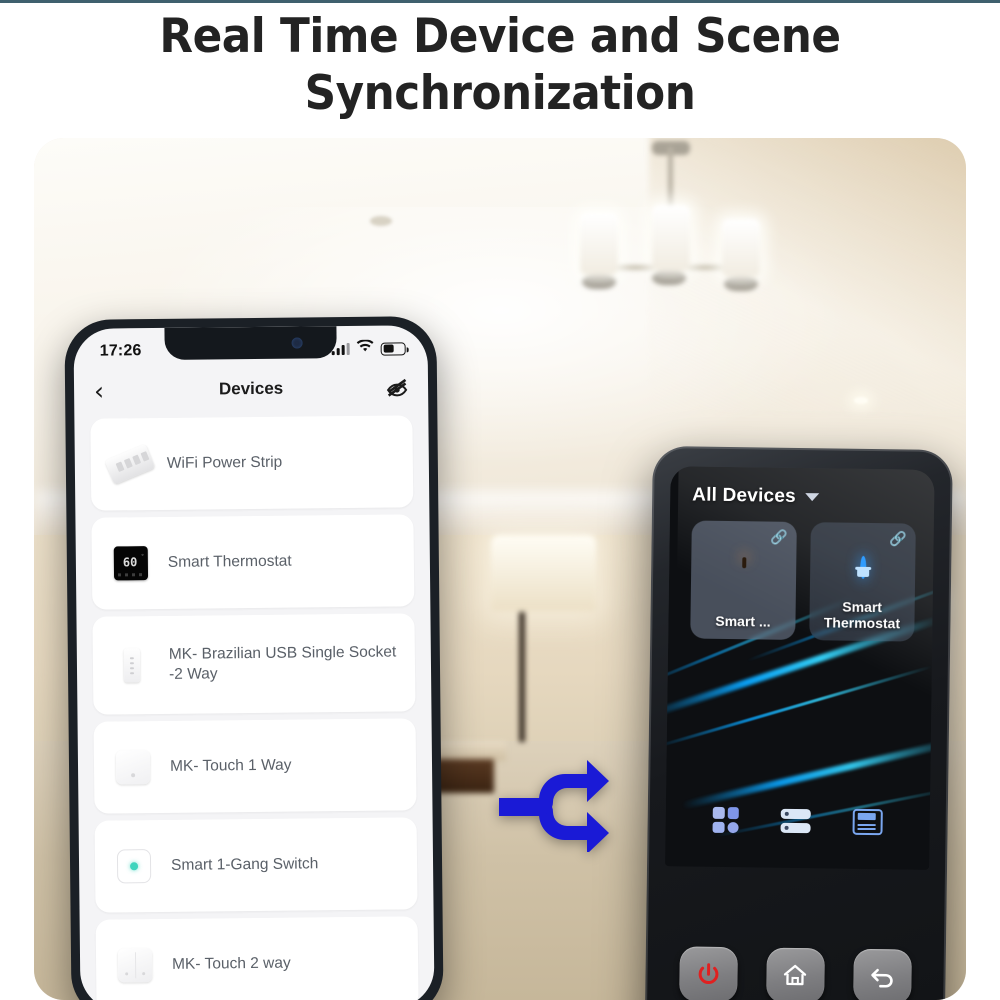 Image resolution: width=1000 pixels, height=1000 pixels. Describe the element at coordinates (744, 495) in the screenshot. I see `panel-title: All Devices` at that location.